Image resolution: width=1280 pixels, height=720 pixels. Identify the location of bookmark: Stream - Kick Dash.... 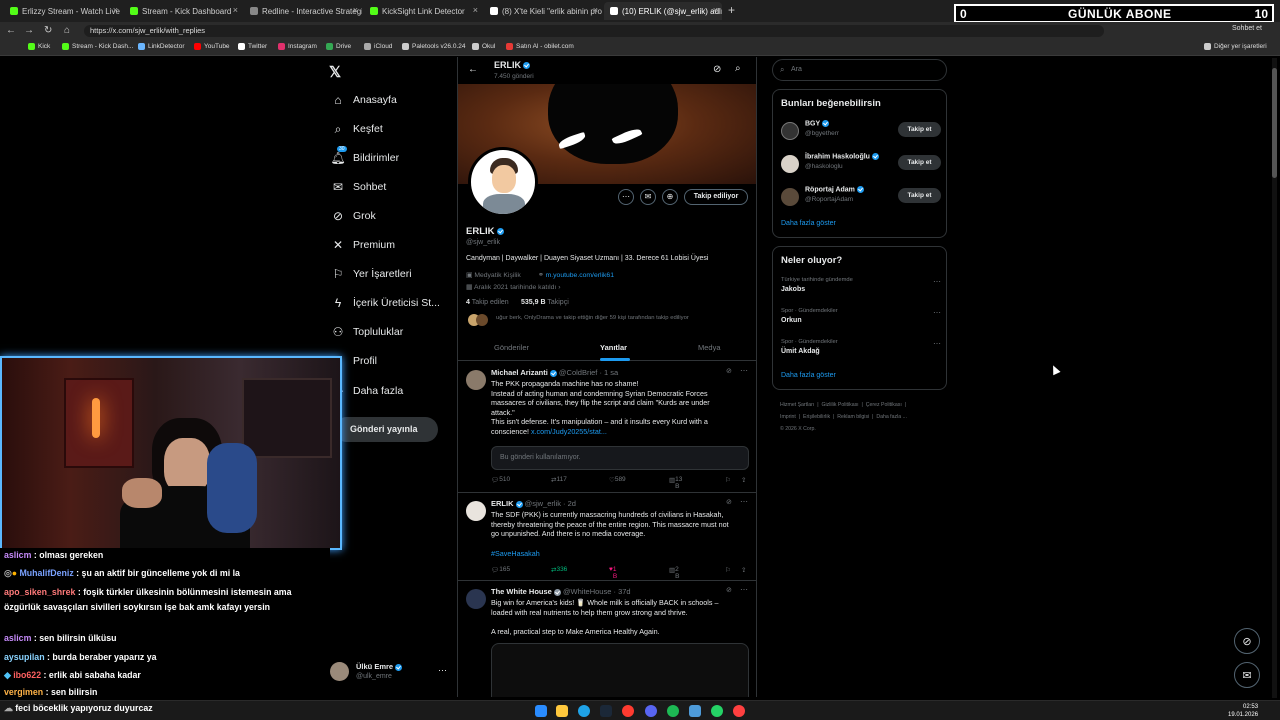
(97, 46).